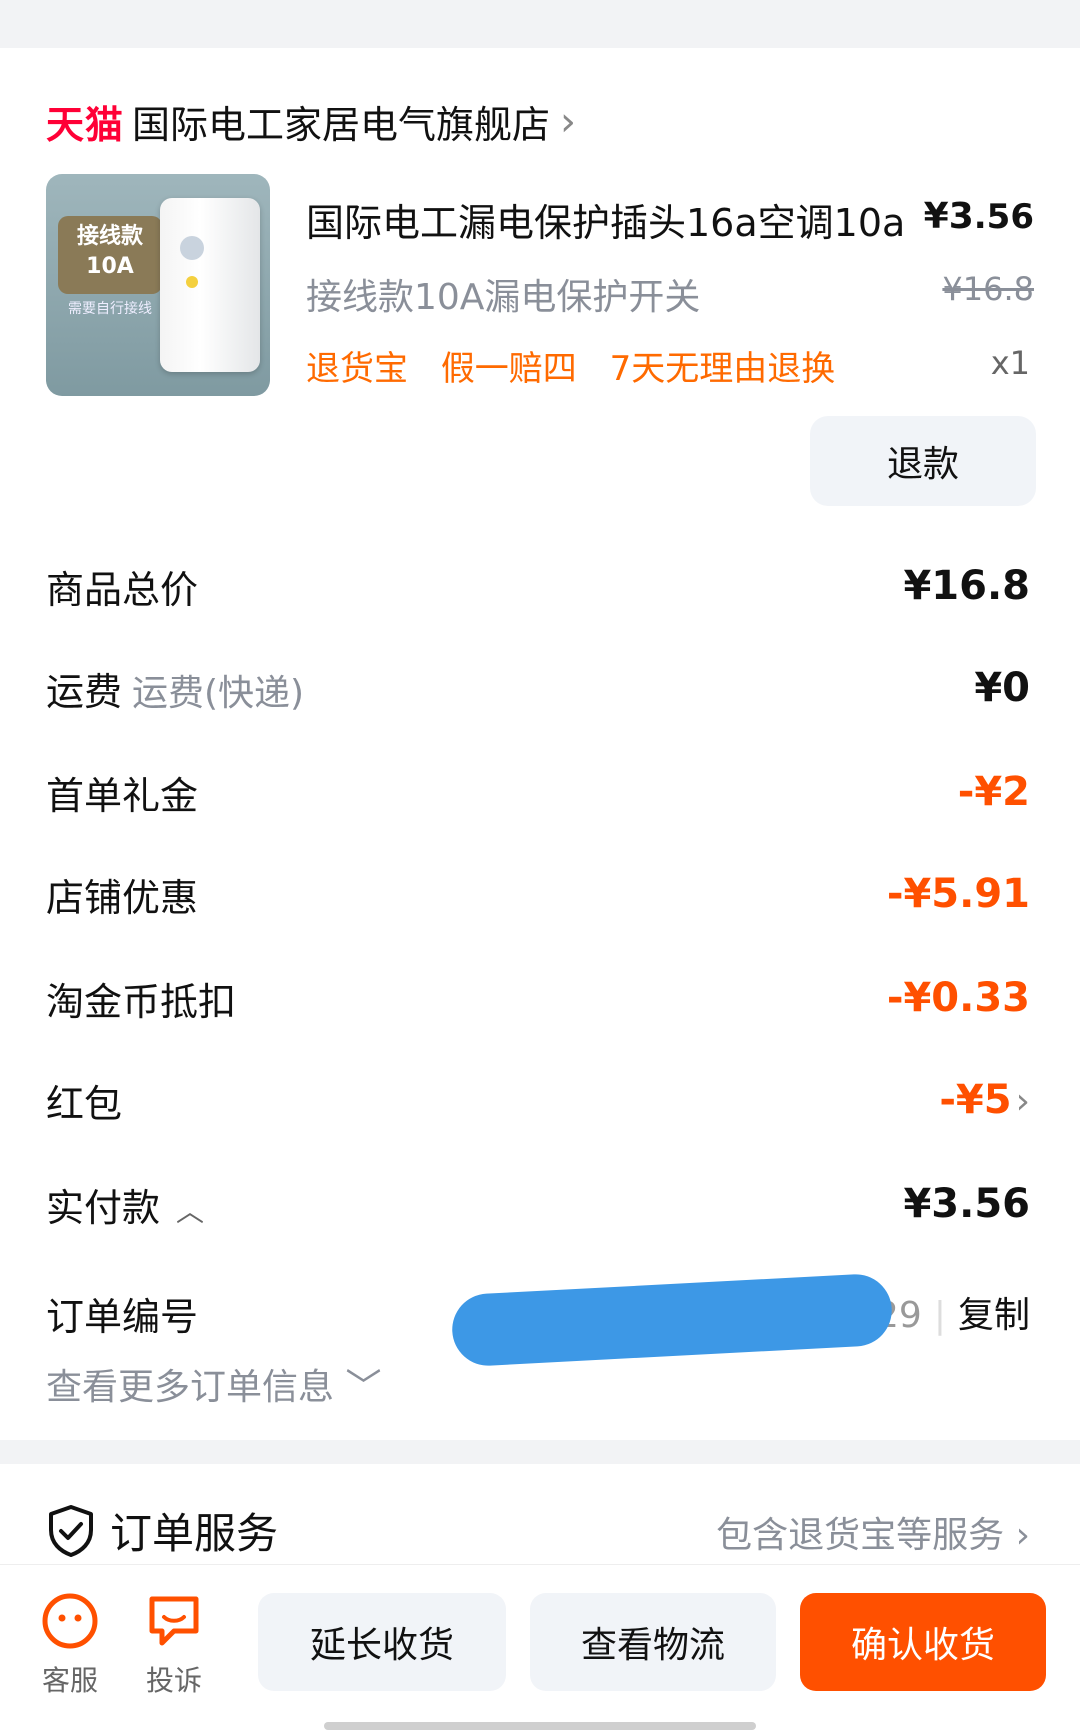 This screenshot has width=1080, height=1733. Describe the element at coordinates (122, 1317) in the screenshot. I see `order-number-label: 订单编号` at that location.